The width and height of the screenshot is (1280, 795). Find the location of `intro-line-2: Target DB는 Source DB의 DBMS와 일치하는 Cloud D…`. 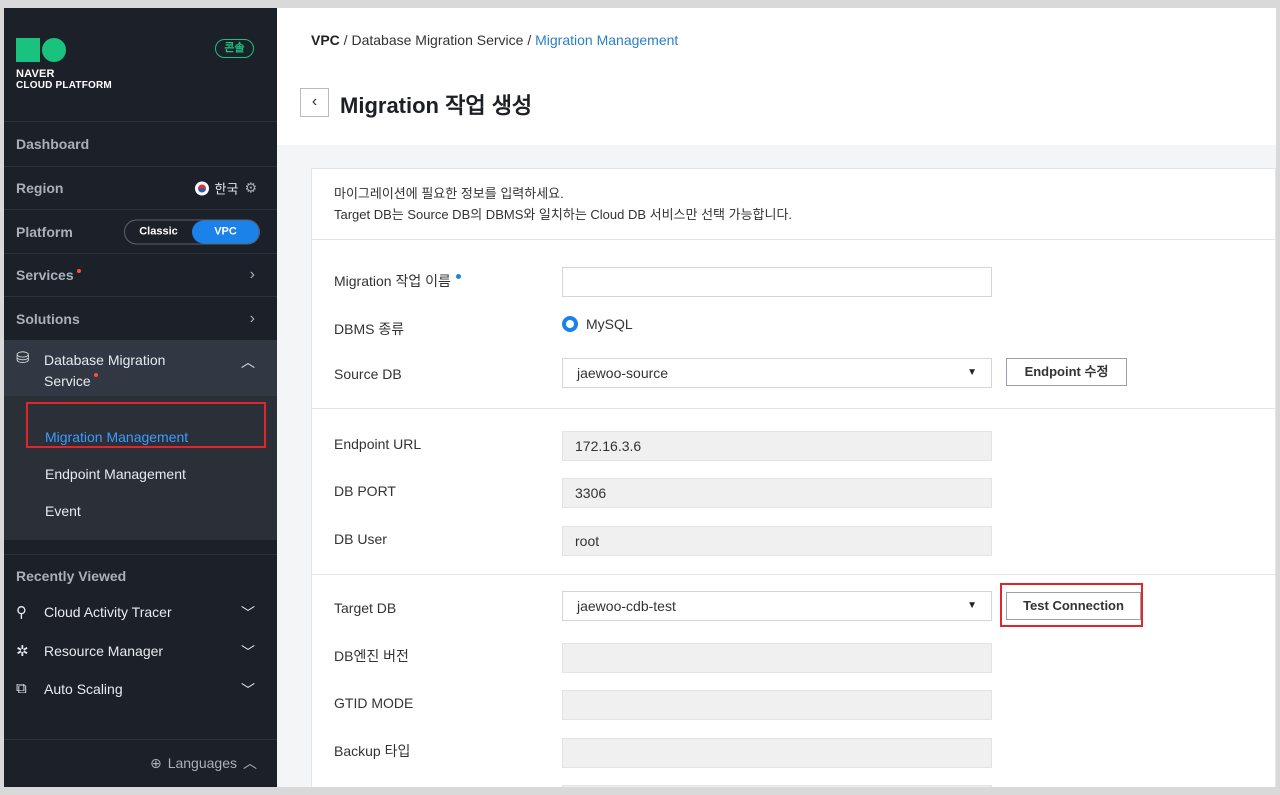

intro-line-2: Target DB는 Source DB의 DBMS와 일치하는 Cloud D… is located at coordinates (563, 214).